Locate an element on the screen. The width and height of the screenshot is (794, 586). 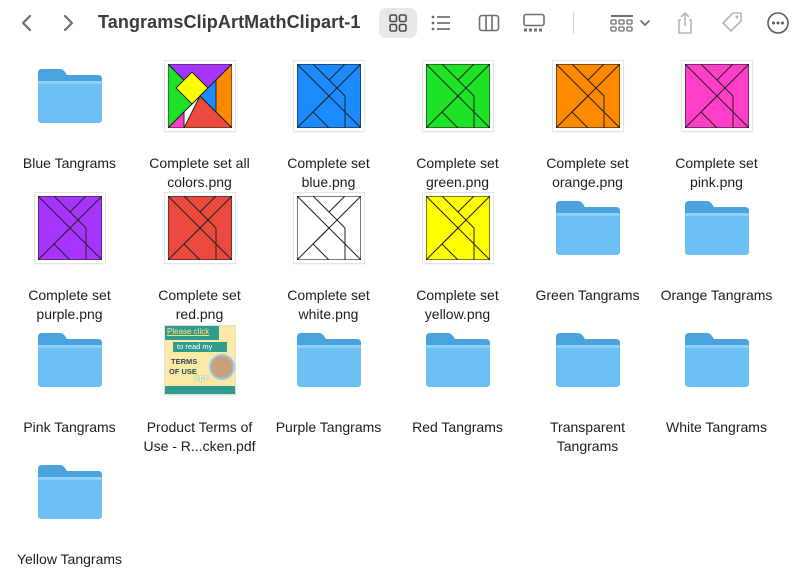
file-item: Complete set white.png is located at coordinates (328, 257).